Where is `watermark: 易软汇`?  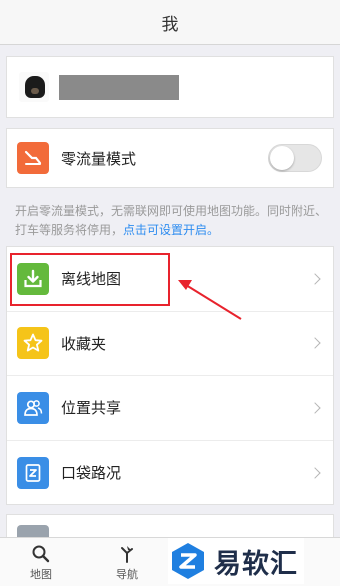 watermark: 易软汇 is located at coordinates (236, 561).